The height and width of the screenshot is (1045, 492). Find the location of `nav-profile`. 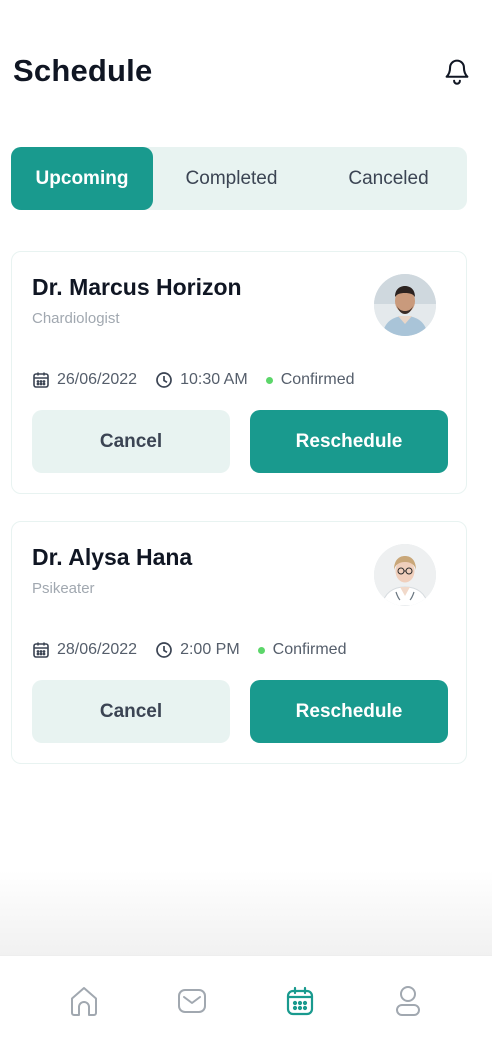

nav-profile is located at coordinates (408, 1001).